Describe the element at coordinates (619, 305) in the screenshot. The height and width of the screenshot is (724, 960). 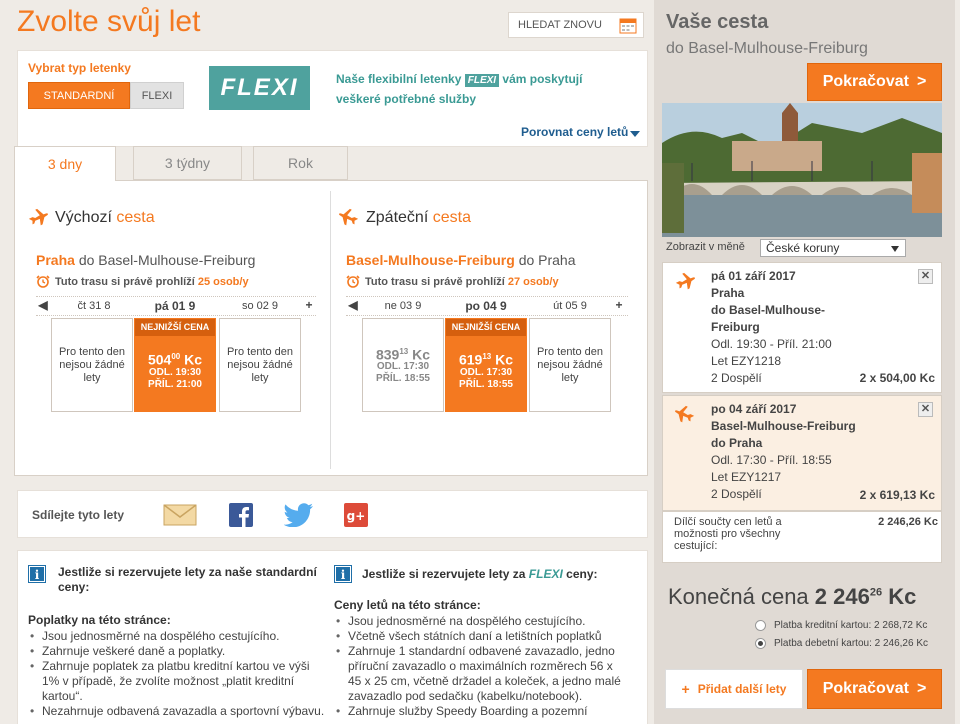
I see `next-day-button-inbound: +` at that location.